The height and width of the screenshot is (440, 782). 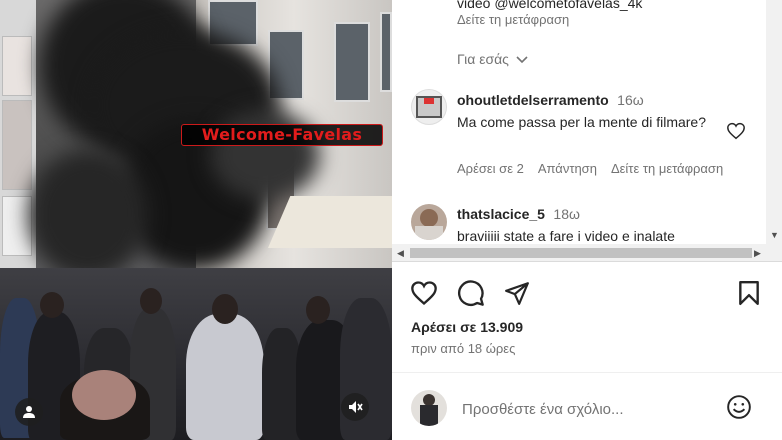 I want to click on heart-icon, so click(x=424, y=293).